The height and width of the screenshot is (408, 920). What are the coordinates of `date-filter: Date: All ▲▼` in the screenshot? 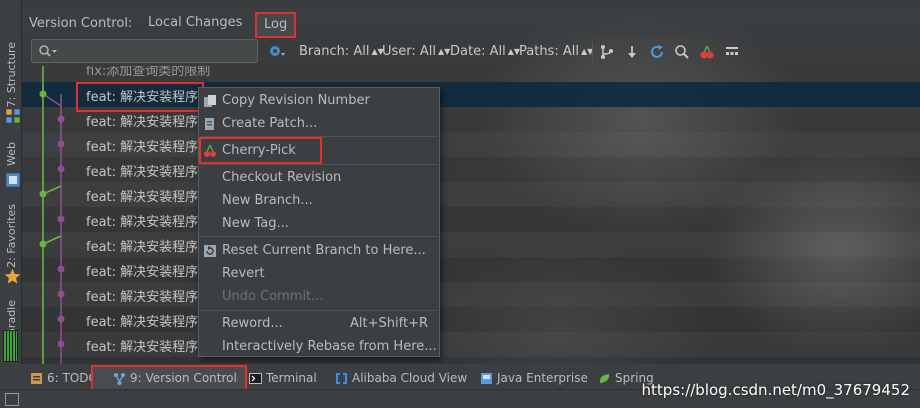 It's located at (485, 51).